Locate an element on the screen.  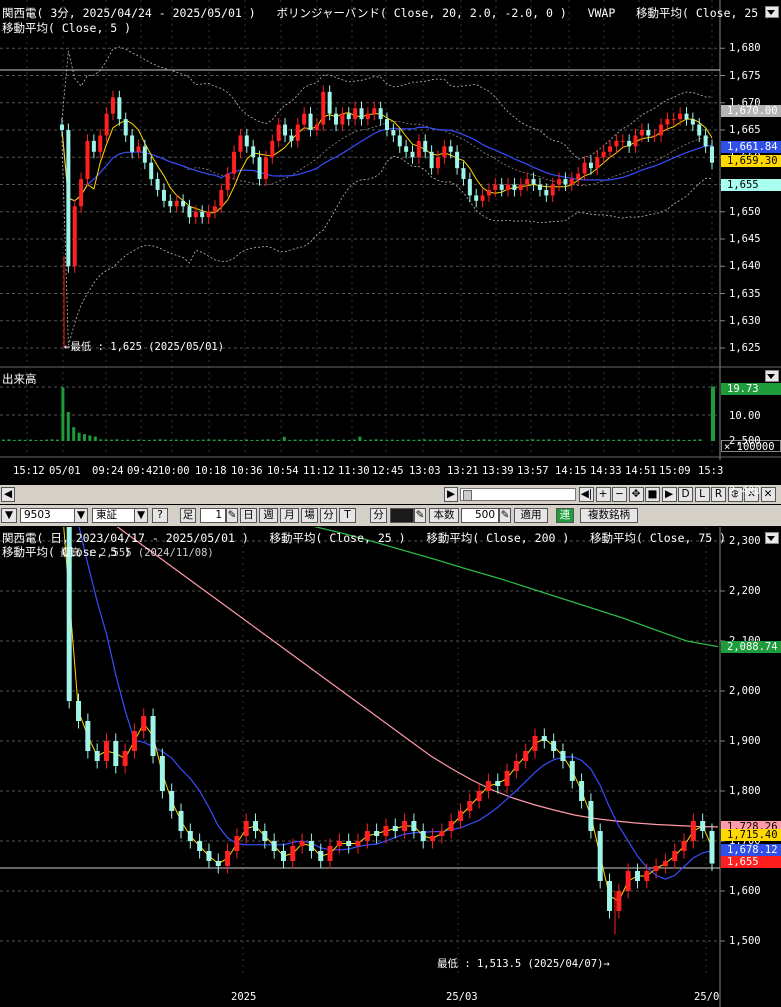
chart-tool-button: − is located at coordinates (619, 494).